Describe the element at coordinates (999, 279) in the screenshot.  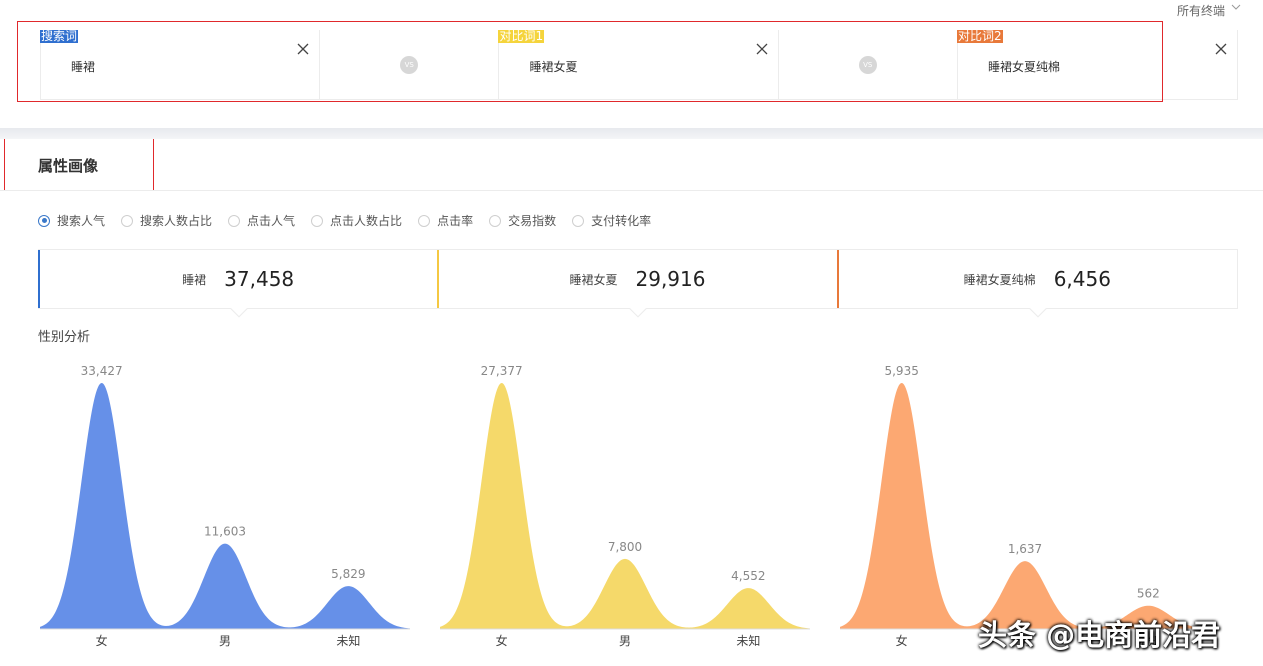
I see `card-label: 睡裙女夏纯棉` at that location.